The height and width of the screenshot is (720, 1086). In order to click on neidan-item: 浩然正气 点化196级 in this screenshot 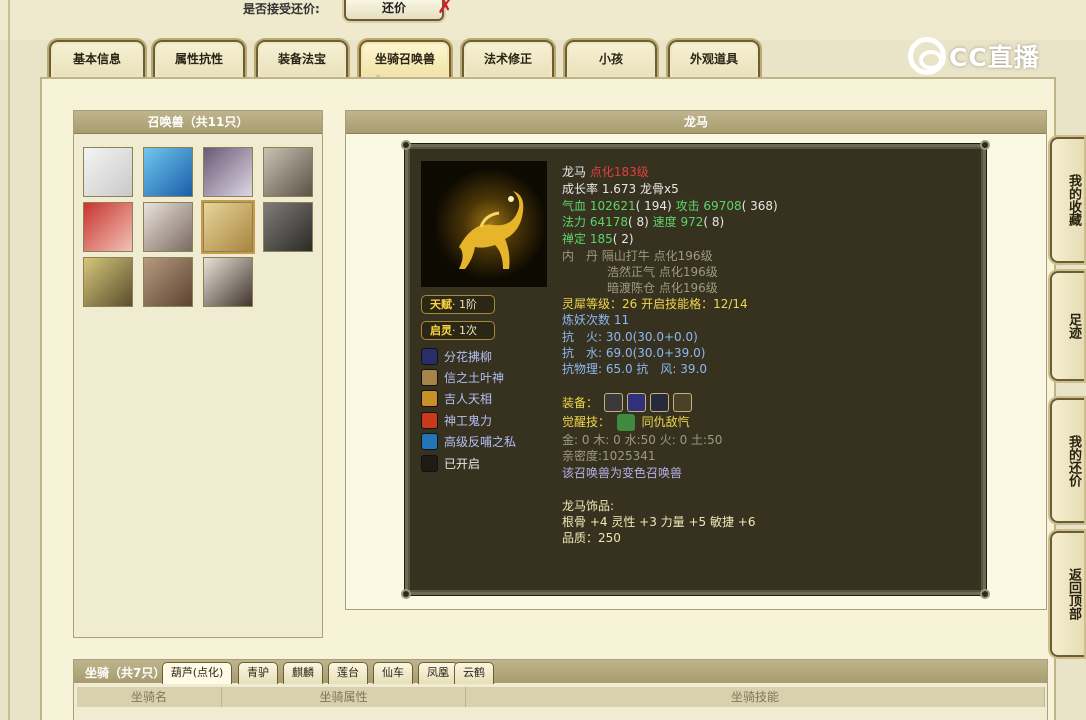, I will do `click(662, 272)`.